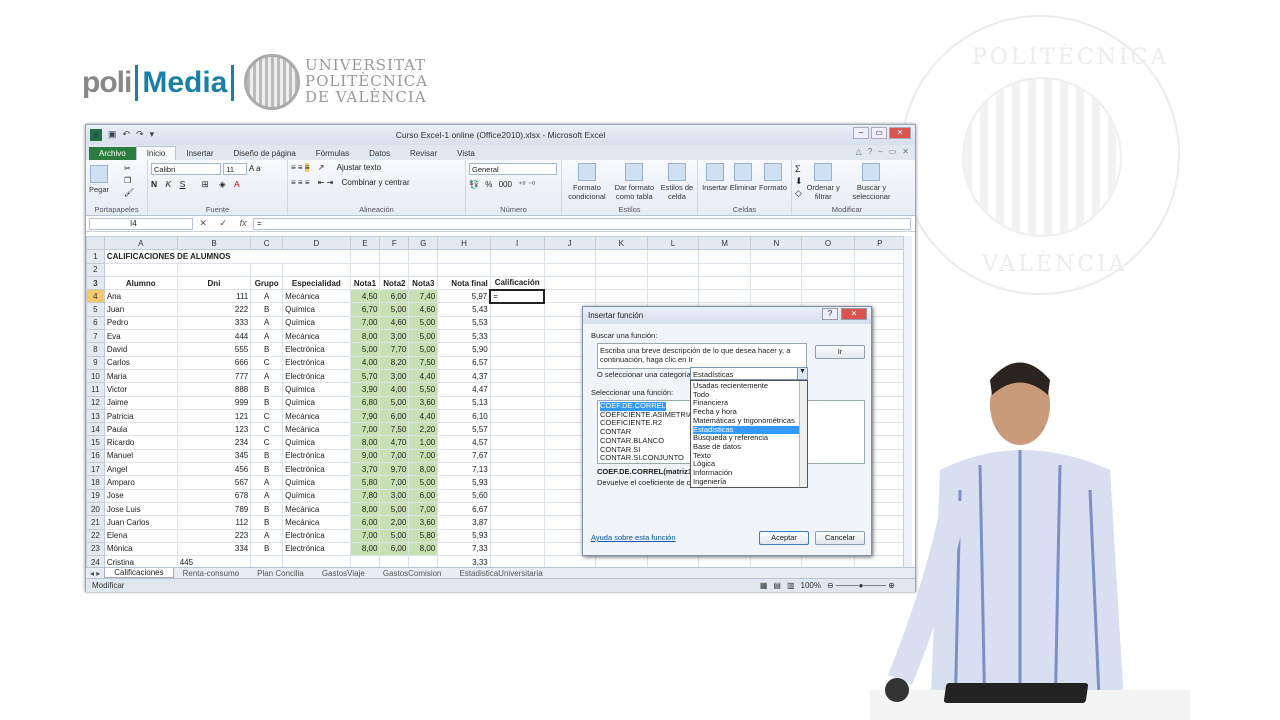  Describe the element at coordinates (214, 349) in the screenshot. I see `cell: 555` at that location.